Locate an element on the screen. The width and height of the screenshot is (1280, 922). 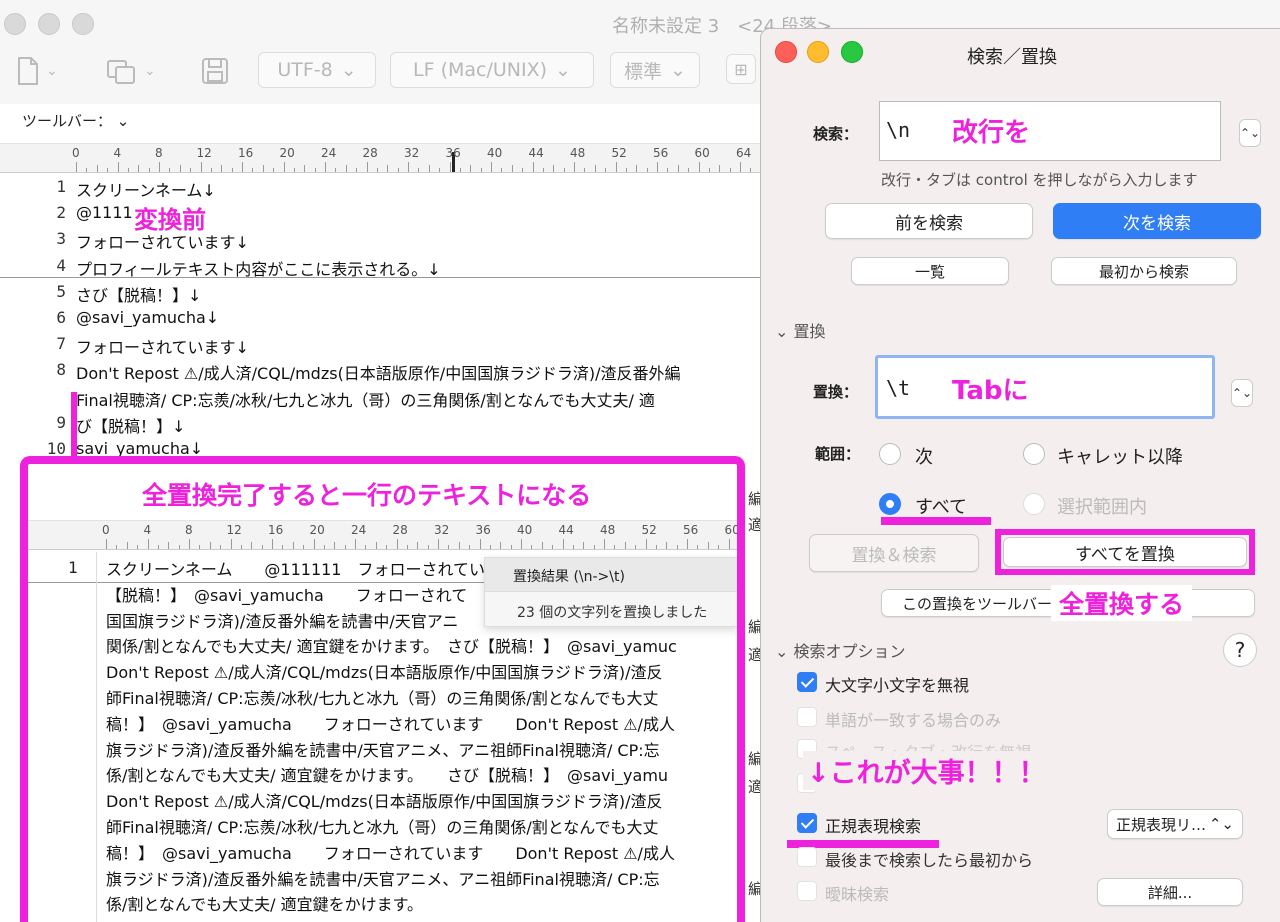
replace-label: 置換： is located at coordinates (836, 392).